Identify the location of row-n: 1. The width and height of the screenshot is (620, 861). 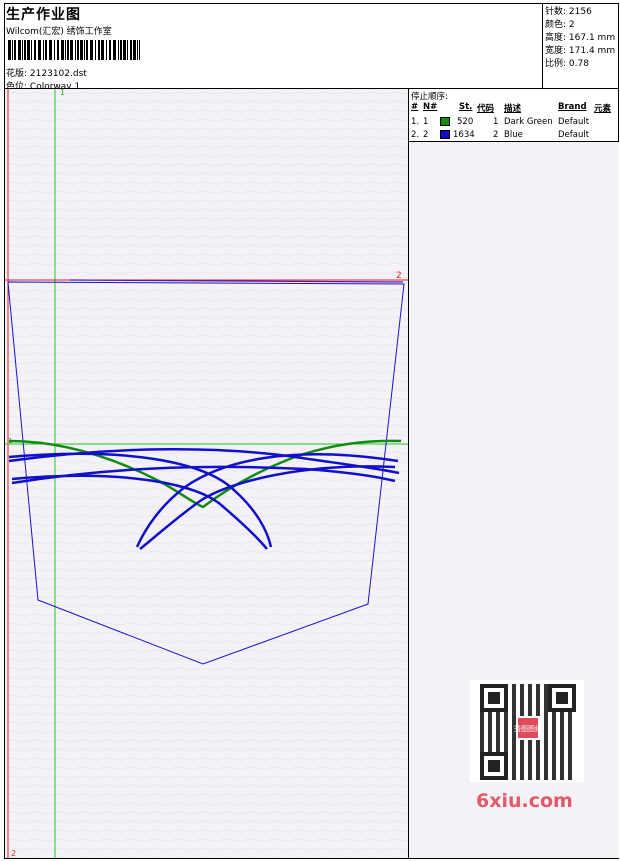
(426, 122).